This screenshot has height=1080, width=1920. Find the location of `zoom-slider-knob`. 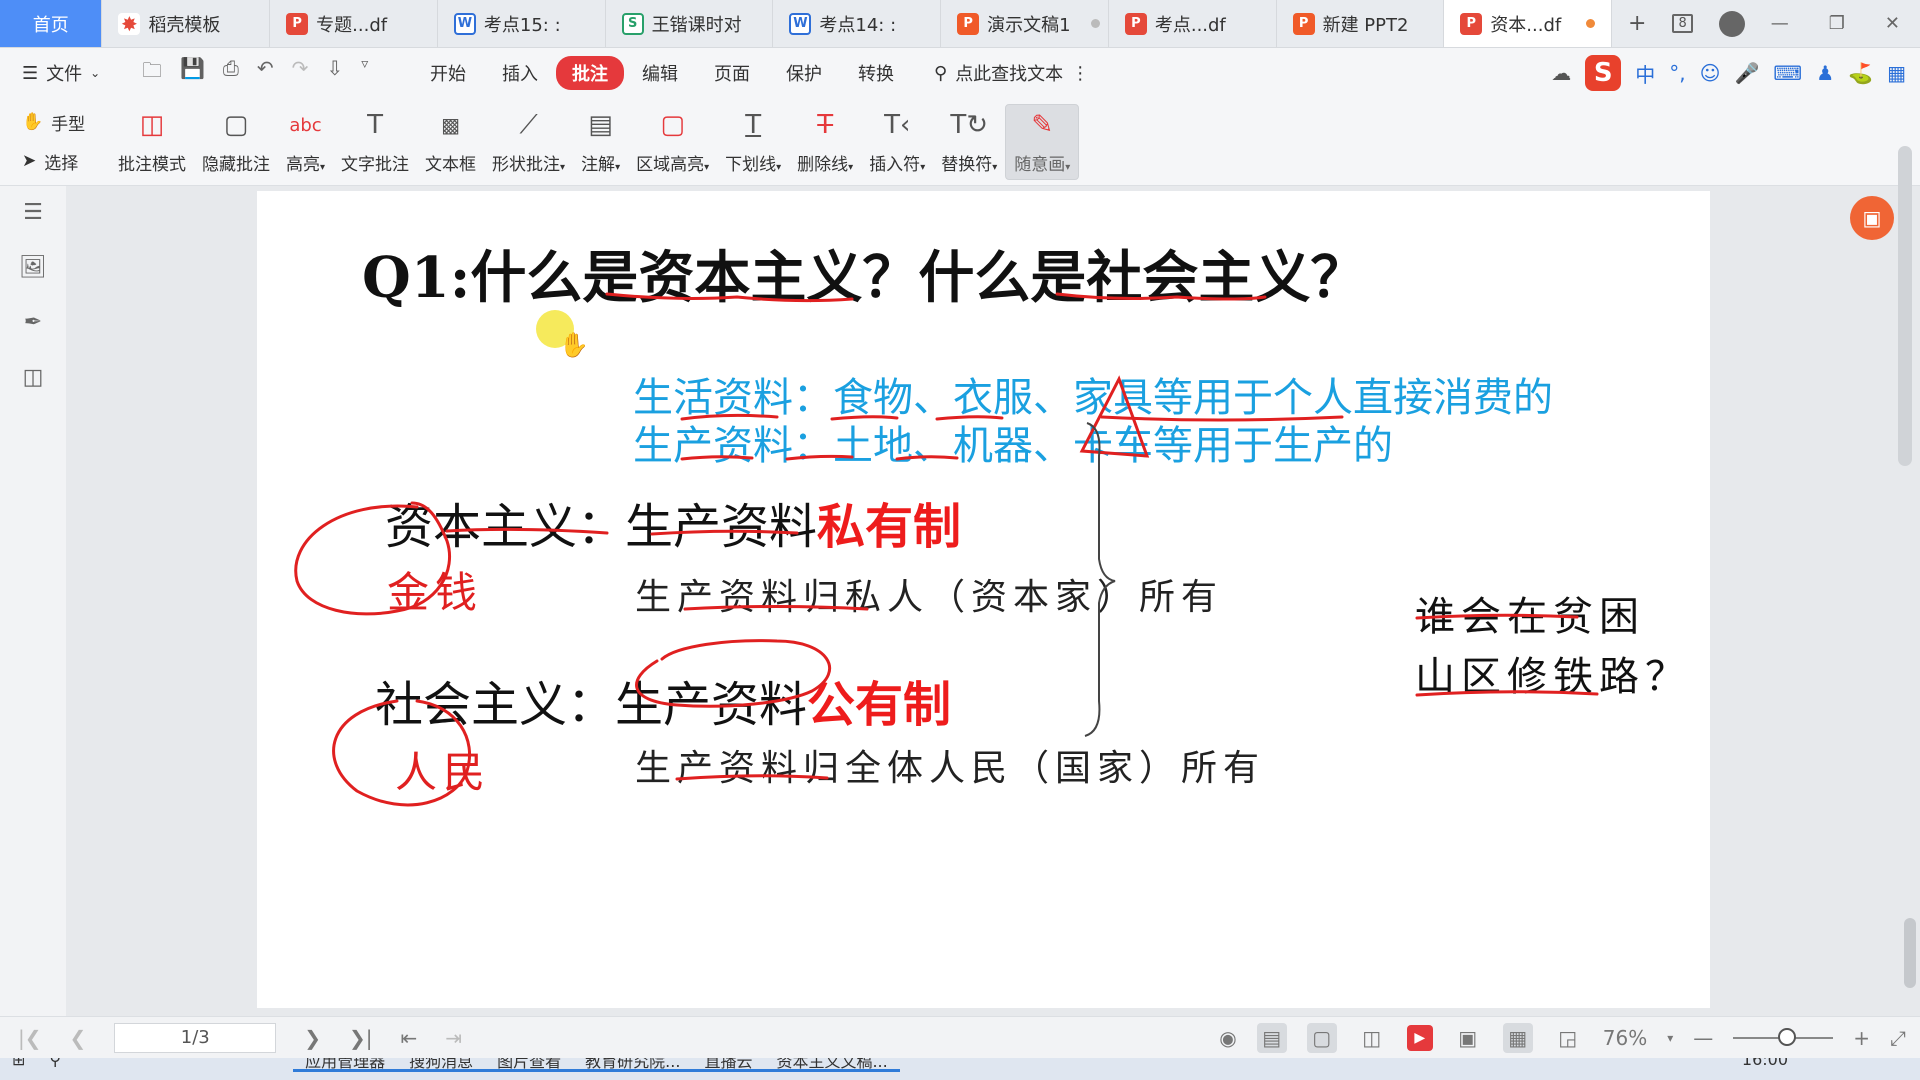

zoom-slider-knob is located at coordinates (1787, 1036).